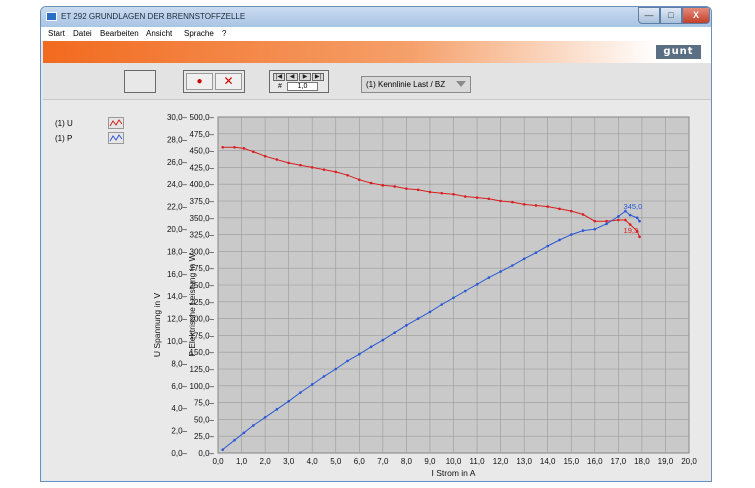  Describe the element at coordinates (140, 81) in the screenshot. I see `blank-button` at that location.